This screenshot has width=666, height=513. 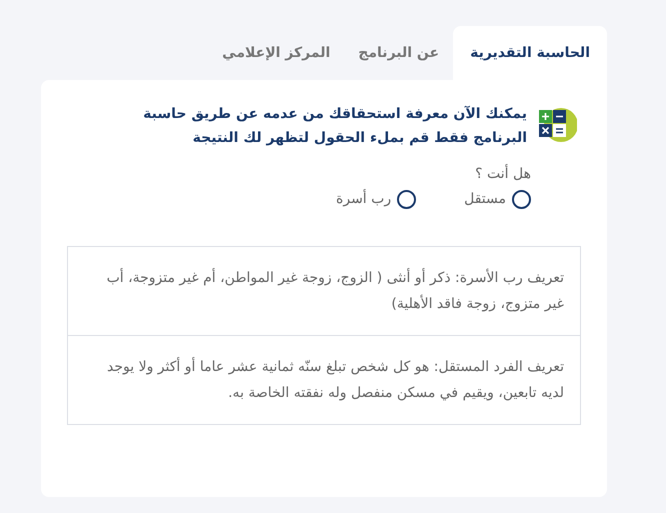 What do you see at coordinates (530, 53) in the screenshot?
I see `tab: الحاسبة التقديرية` at bounding box center [530, 53].